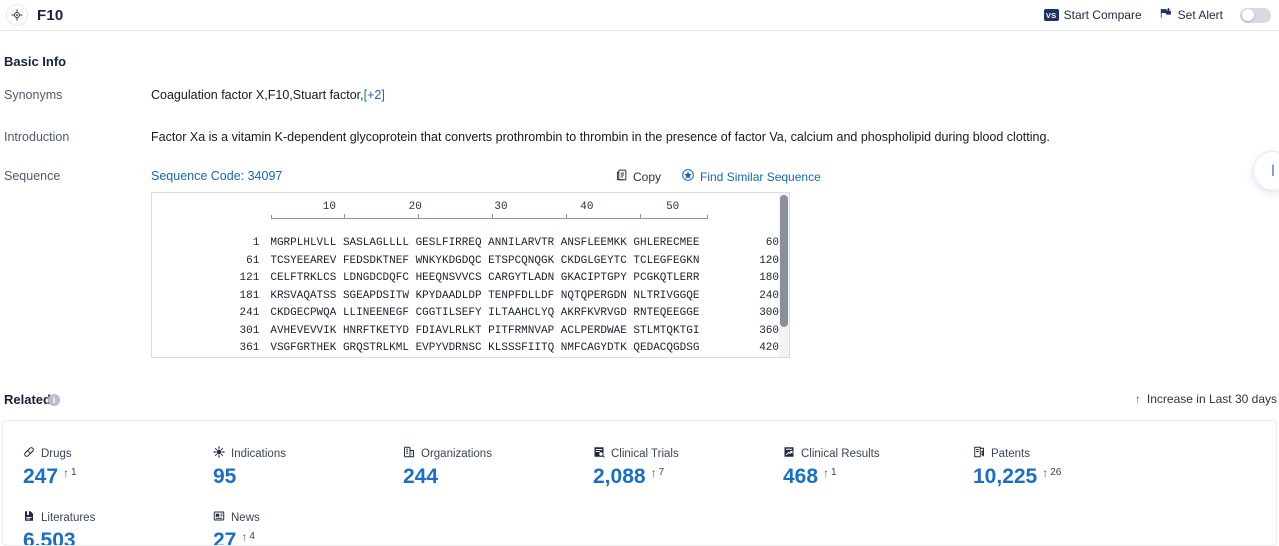 The height and width of the screenshot is (546, 1279). I want to click on basic-info-title: Basic Info, so click(35, 61).